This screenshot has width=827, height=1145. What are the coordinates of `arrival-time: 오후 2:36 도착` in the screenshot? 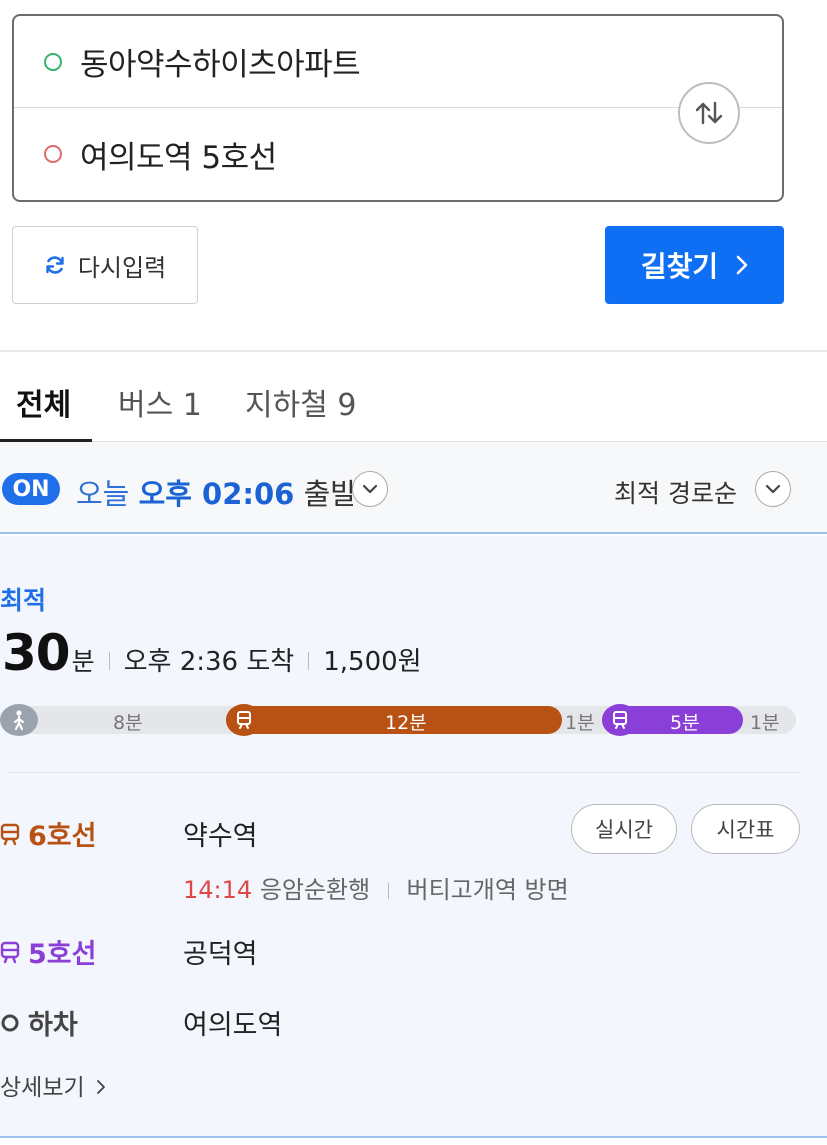 It's located at (209, 662).